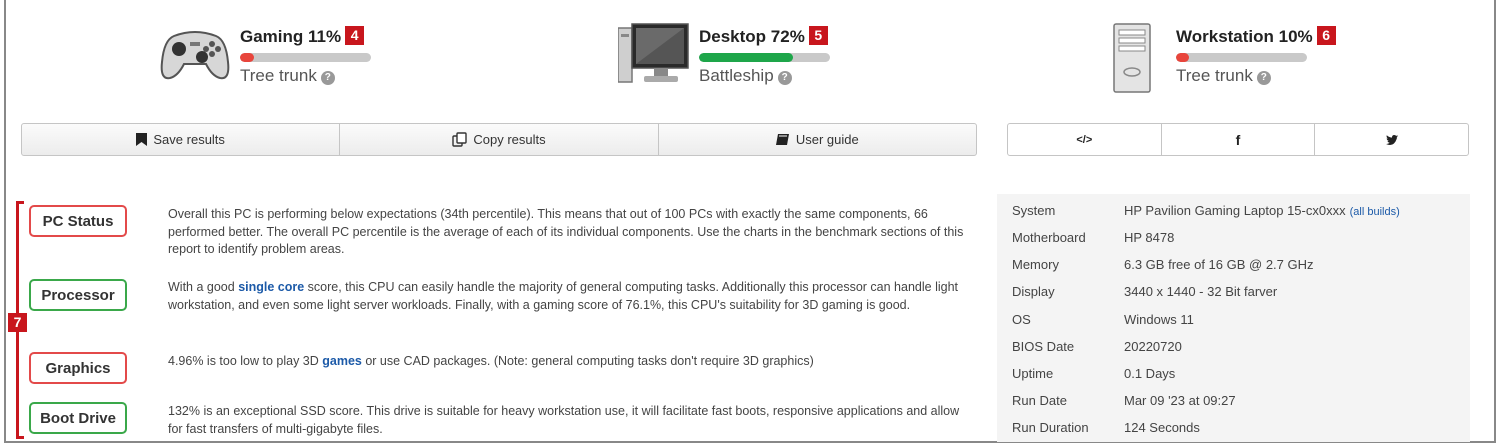 This screenshot has width=1500, height=446. What do you see at coordinates (817, 139) in the screenshot?
I see `user-guide-button: User guide` at bounding box center [817, 139].